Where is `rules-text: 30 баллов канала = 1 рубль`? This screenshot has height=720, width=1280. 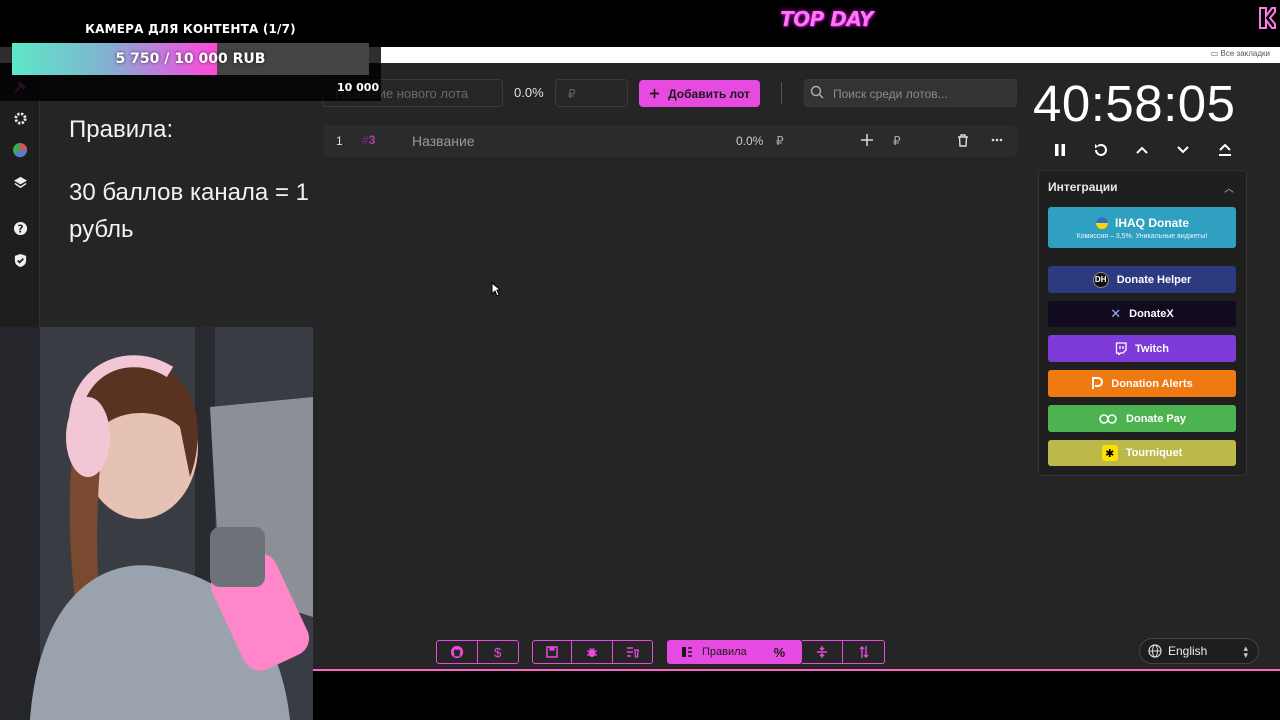 rules-text: 30 баллов канала = 1 рубль is located at coordinates (189, 211).